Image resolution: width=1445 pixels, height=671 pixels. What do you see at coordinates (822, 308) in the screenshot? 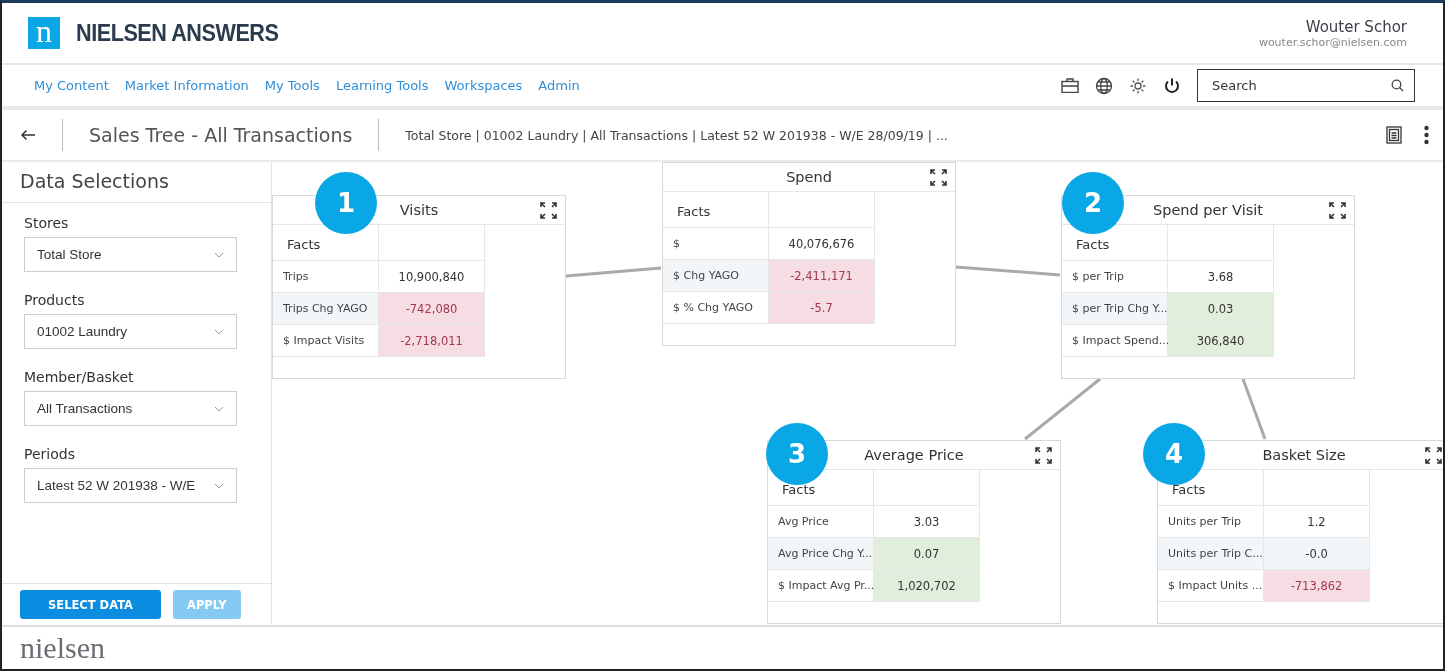
I see `table-cell: -5.7` at bounding box center [822, 308].